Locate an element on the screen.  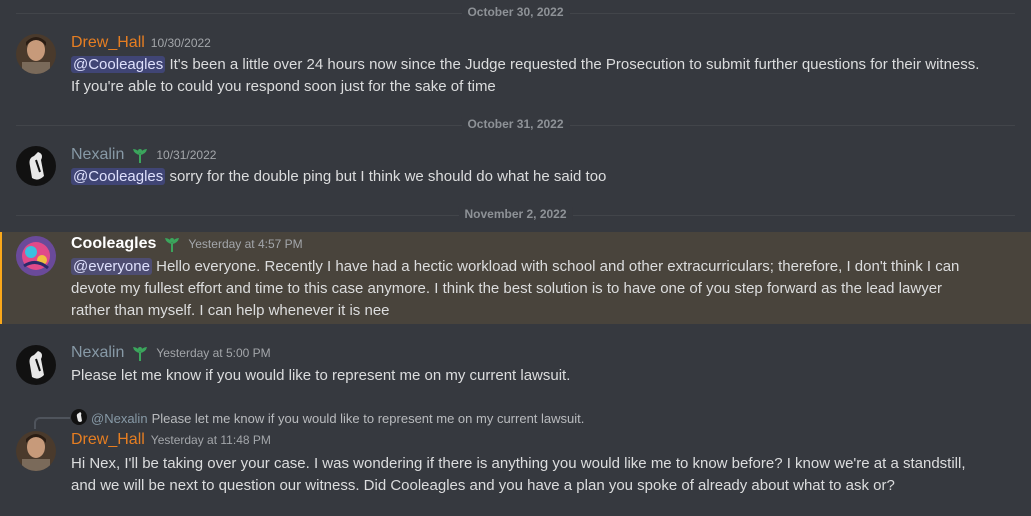
date-divider: November 2, 2022 is located at coordinates (515, 214).